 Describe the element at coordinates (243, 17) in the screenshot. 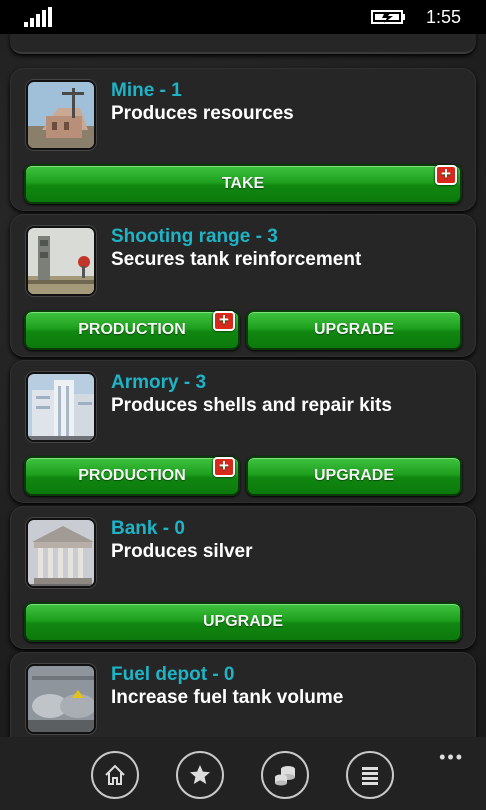

I see `status-bar: 1:55` at that location.